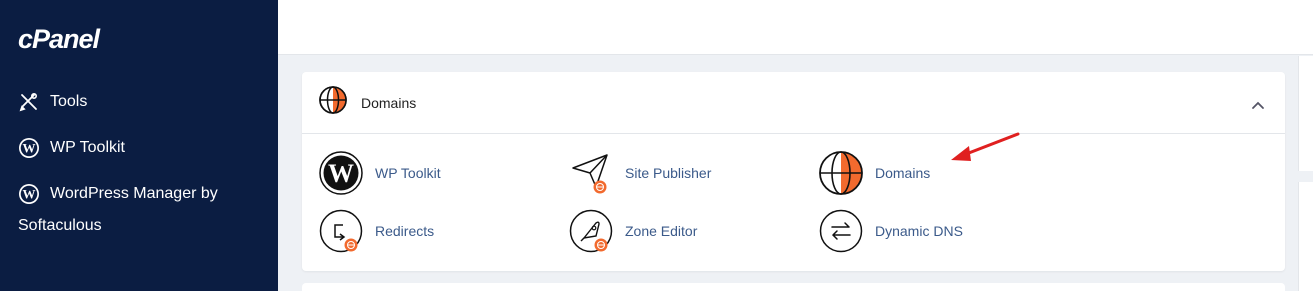  I want to click on tool-label: Domains, so click(903, 173).